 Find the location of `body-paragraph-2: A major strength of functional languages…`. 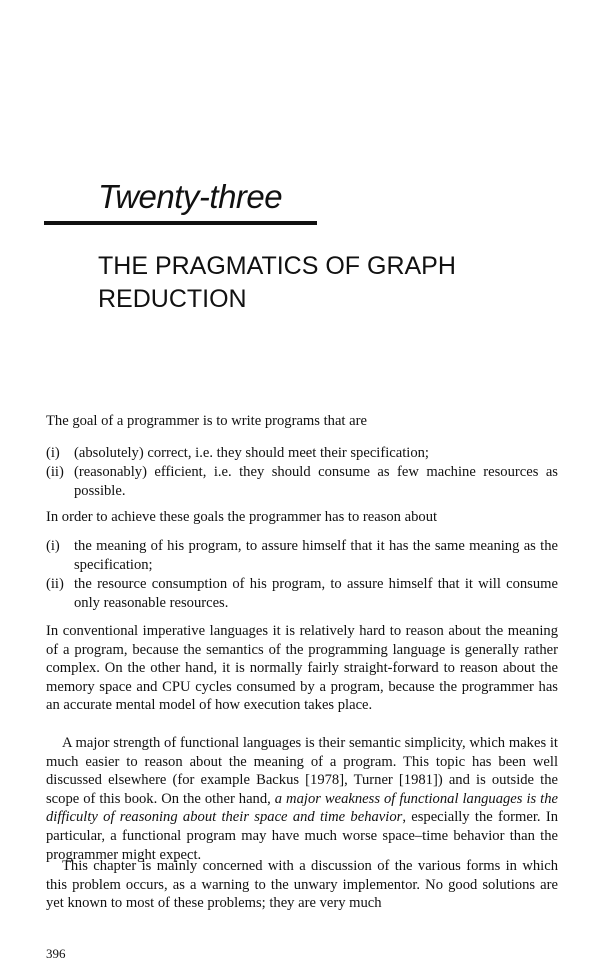

body-paragraph-2: A major strength of functional languages… is located at coordinates (302, 799).